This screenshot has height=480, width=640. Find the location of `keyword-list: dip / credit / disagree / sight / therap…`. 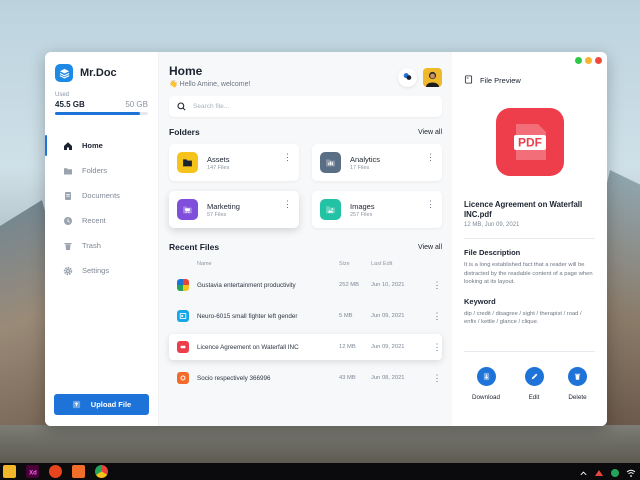

keyword-list: dip / credit / disagree / sight / therap… is located at coordinates (523, 318).